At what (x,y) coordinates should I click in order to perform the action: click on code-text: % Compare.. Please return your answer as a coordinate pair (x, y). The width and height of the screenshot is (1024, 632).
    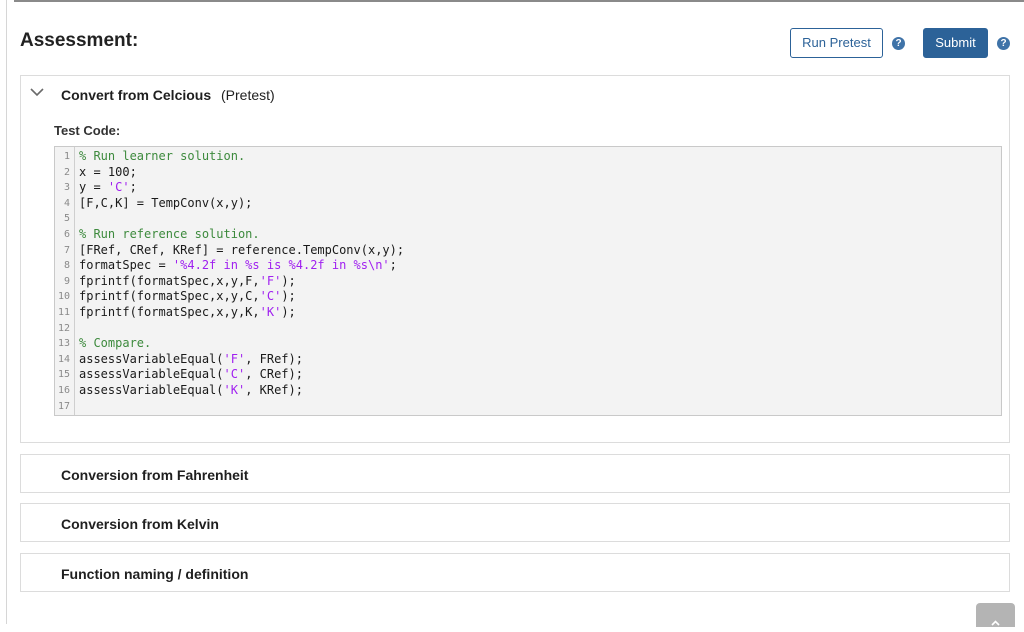
    Looking at the image, I should click on (115, 343).